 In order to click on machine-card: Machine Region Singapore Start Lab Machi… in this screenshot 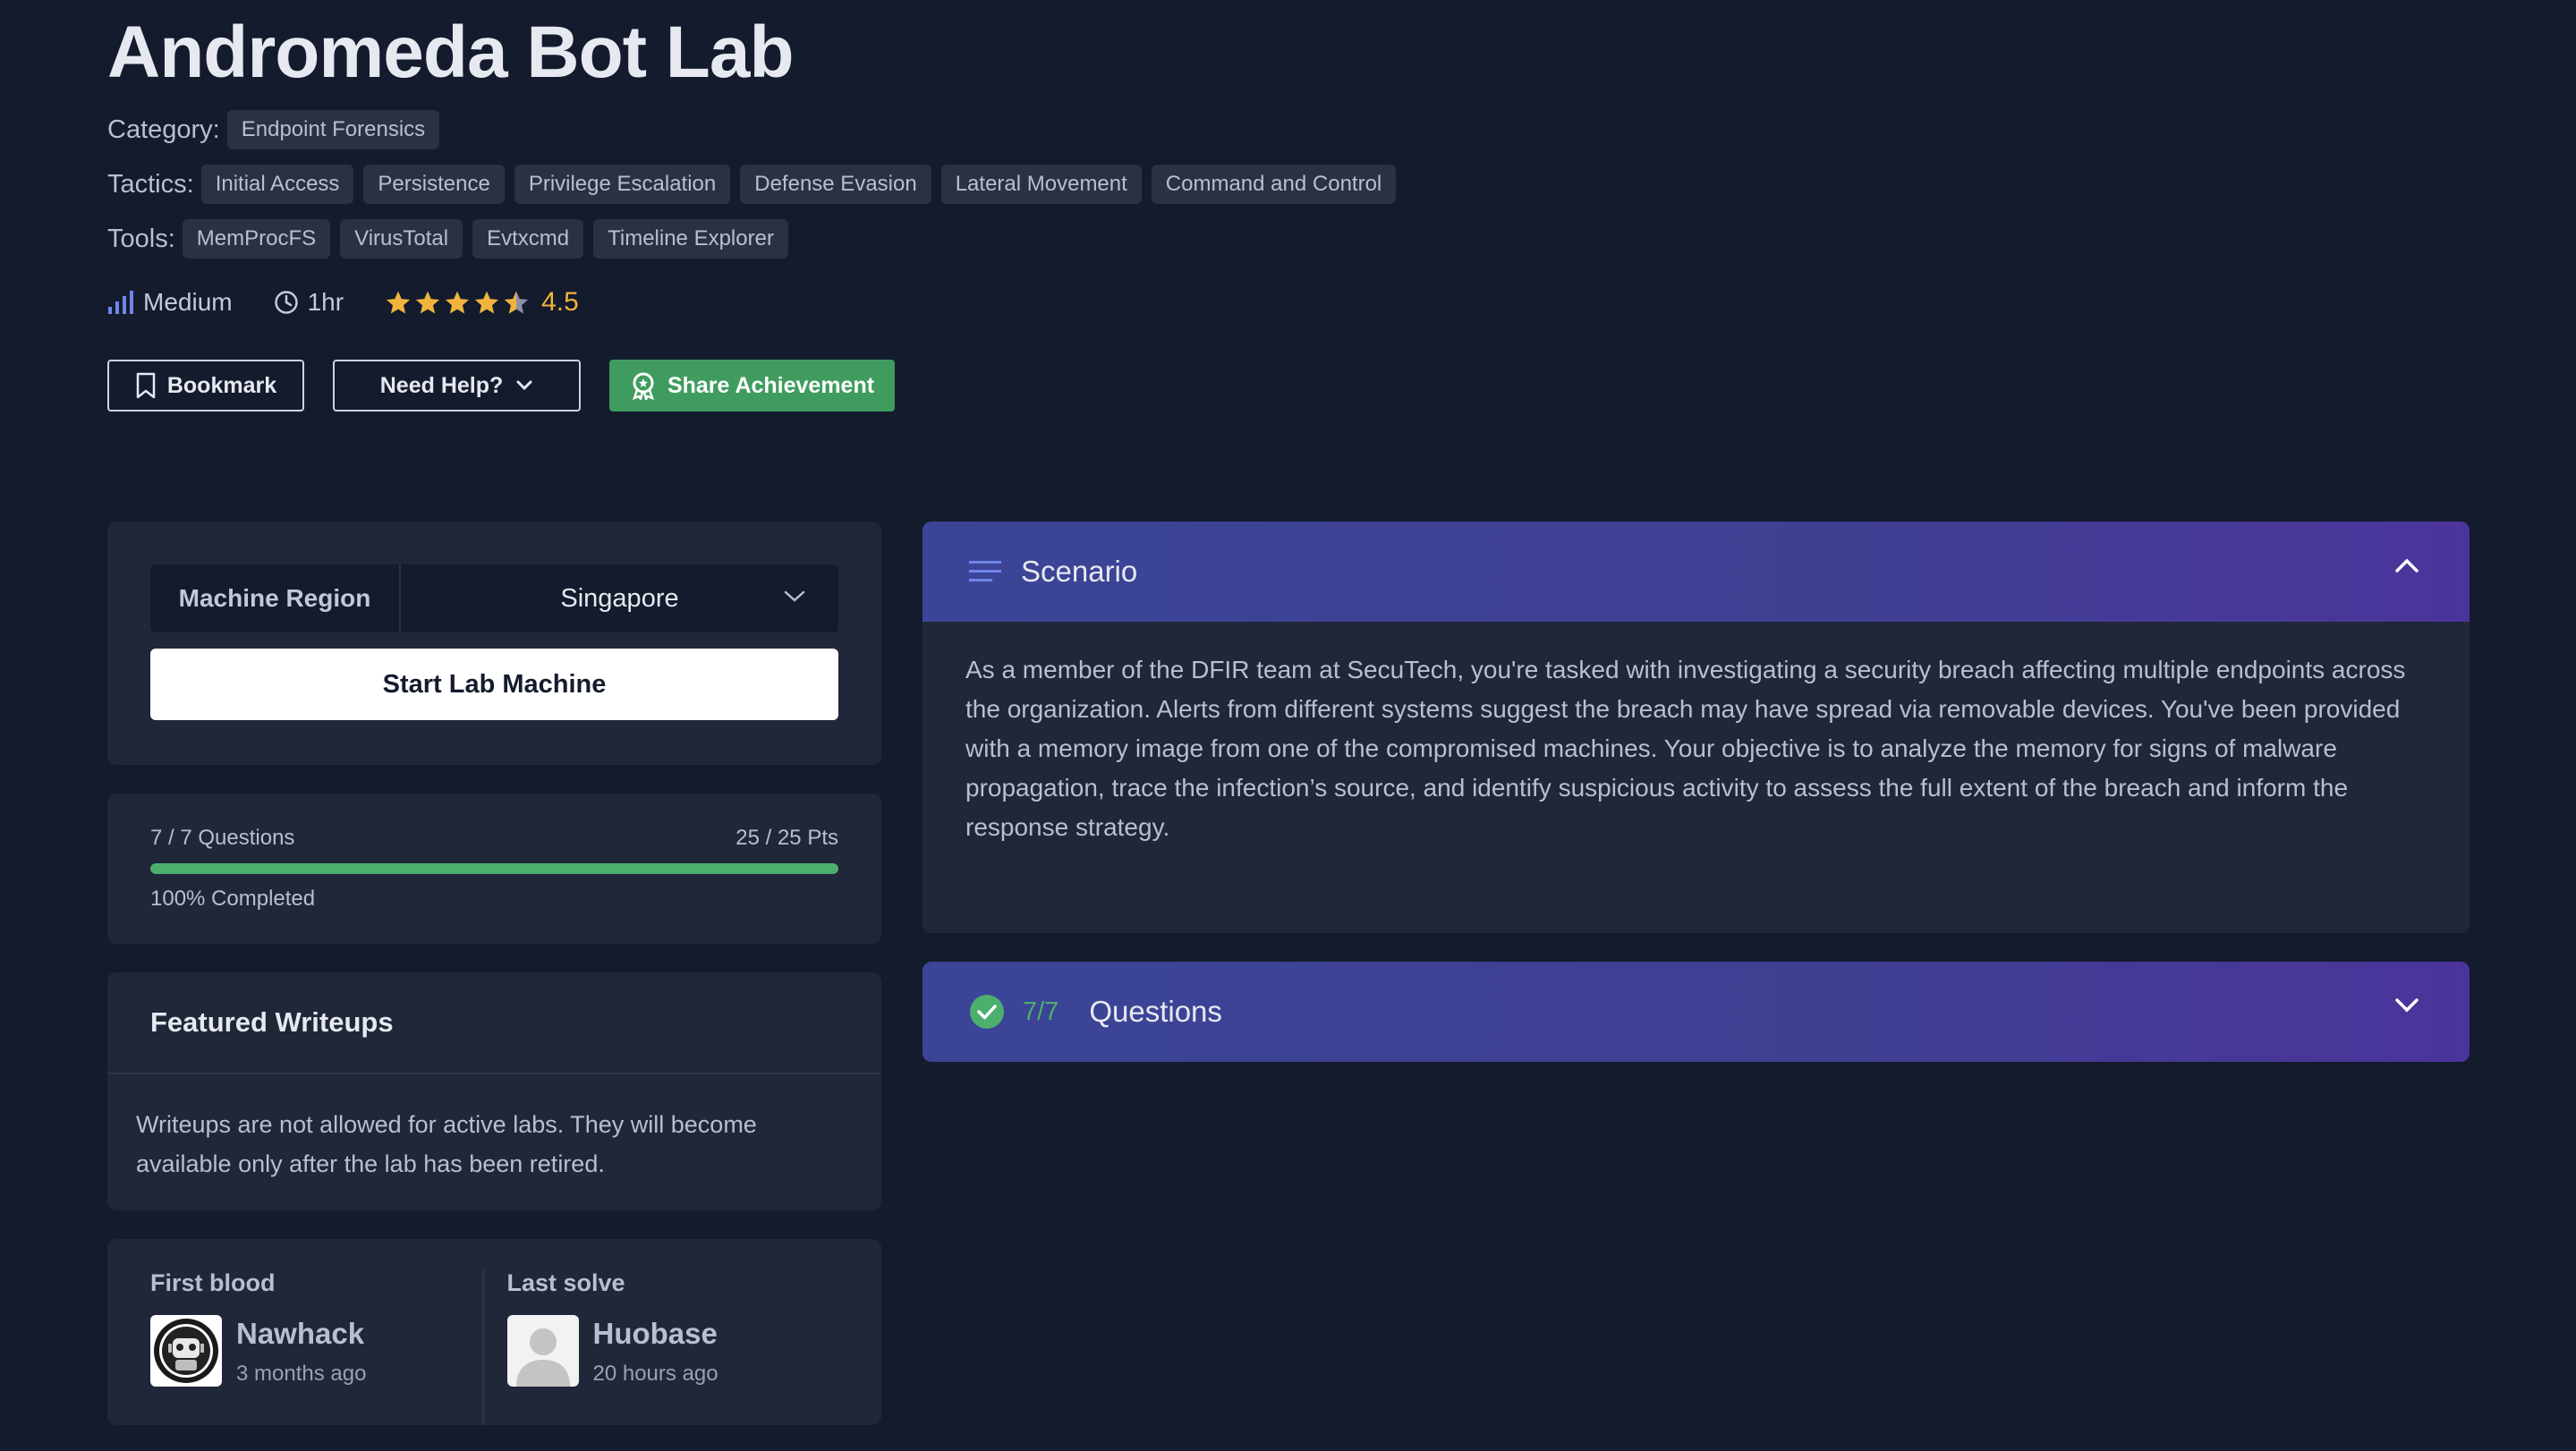, I will do `click(494, 643)`.